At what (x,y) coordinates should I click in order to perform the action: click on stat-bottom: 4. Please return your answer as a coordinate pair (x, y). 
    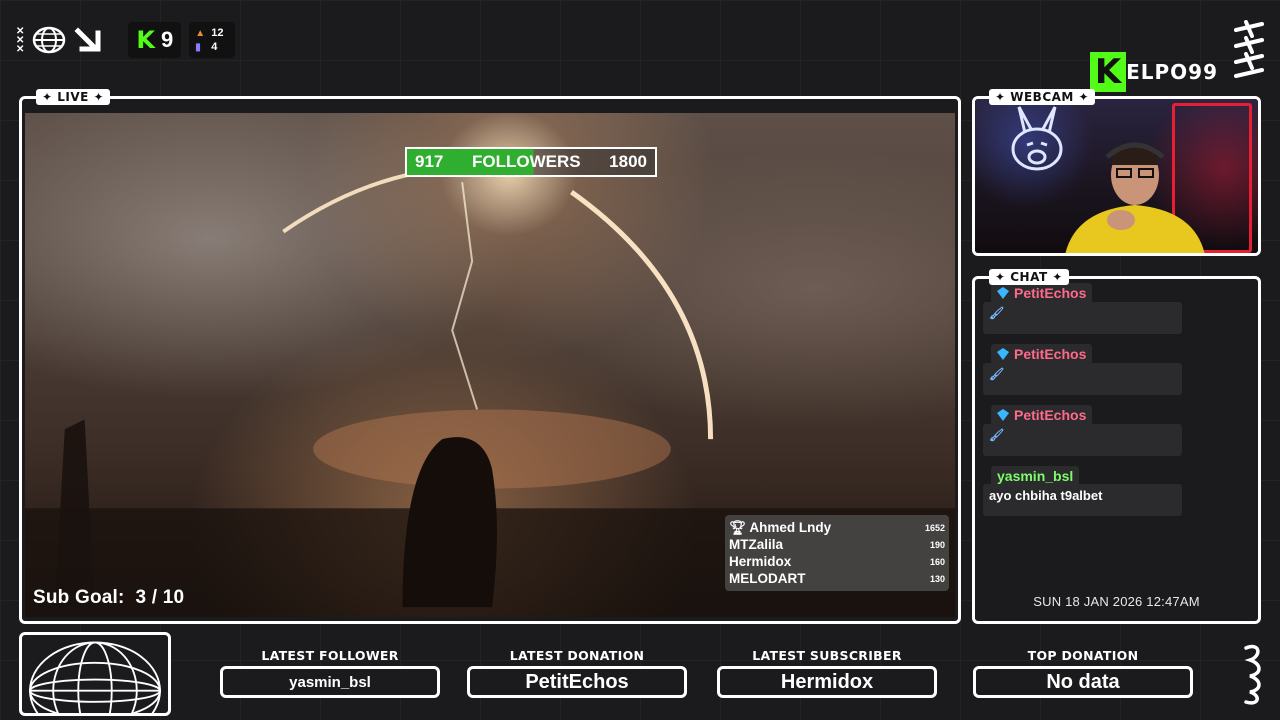
    Looking at the image, I should click on (214, 47).